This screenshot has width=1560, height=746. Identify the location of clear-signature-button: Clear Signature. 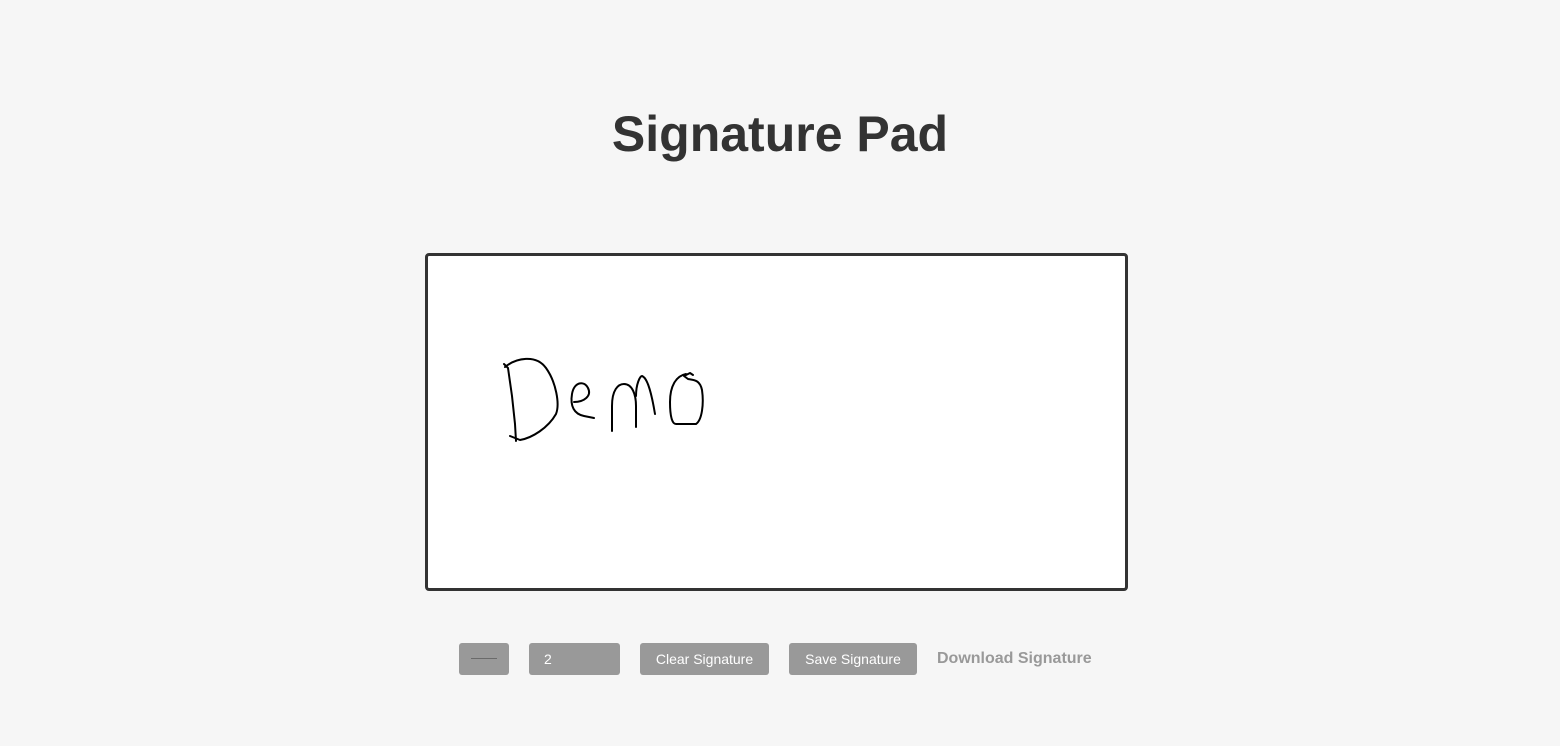
(704, 659).